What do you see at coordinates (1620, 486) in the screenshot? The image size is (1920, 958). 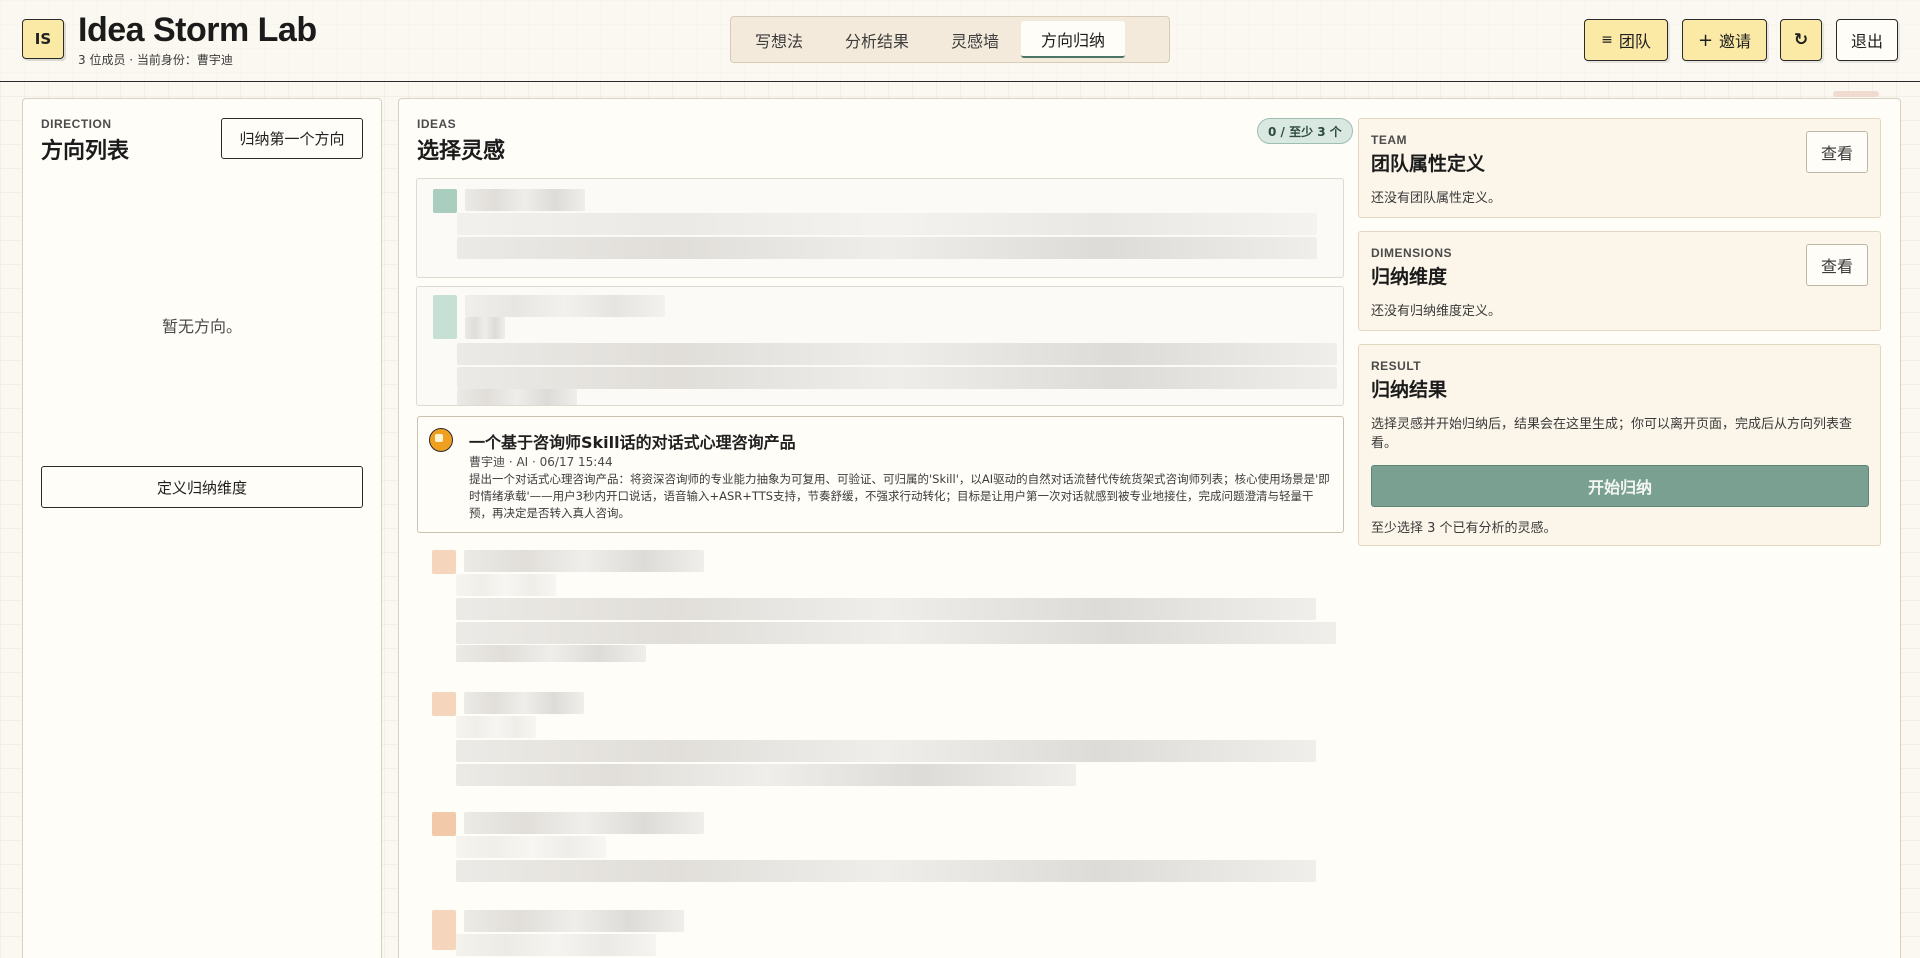 I see `start-summarize-button: 开始归纳` at bounding box center [1620, 486].